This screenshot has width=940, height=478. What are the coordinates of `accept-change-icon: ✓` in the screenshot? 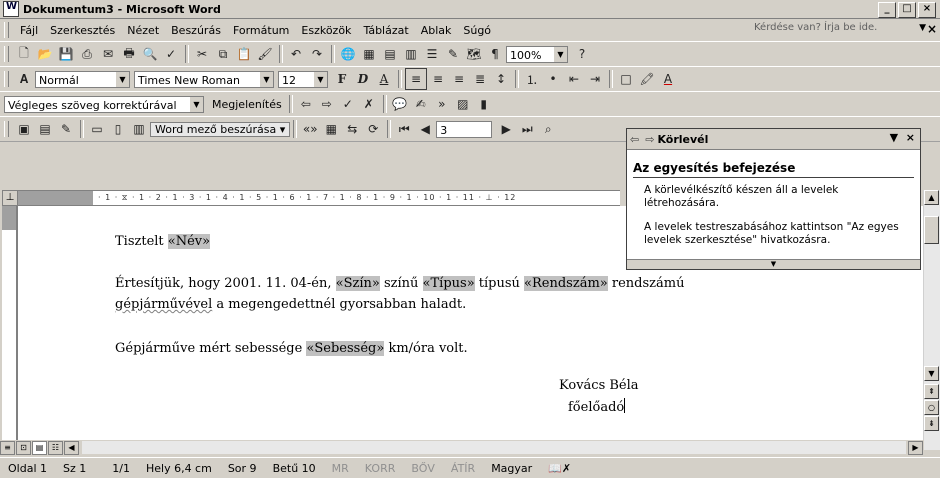 It's located at (348, 104).